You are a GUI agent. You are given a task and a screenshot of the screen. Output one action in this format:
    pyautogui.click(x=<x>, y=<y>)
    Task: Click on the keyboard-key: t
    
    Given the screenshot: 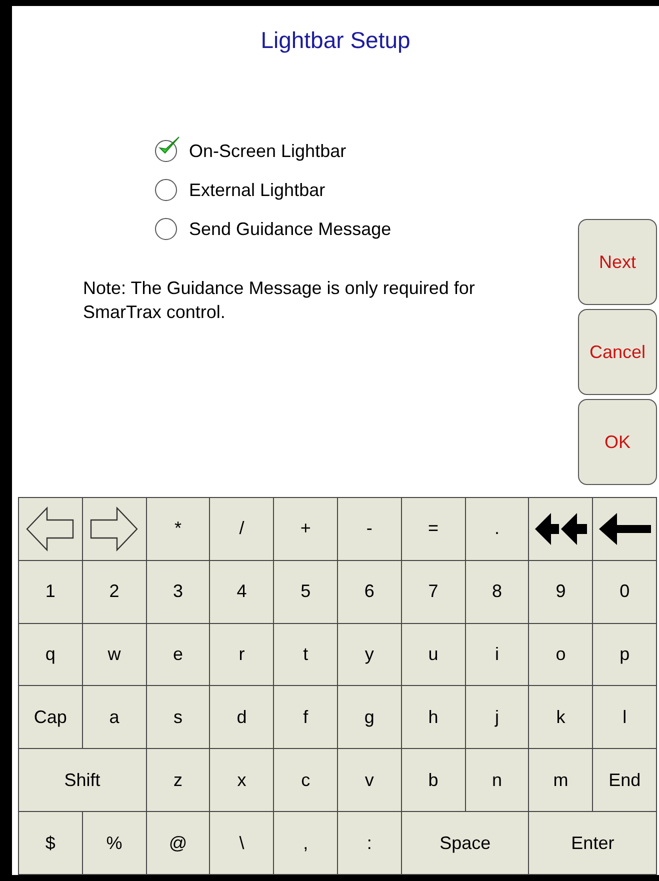 What is the action you would take?
    pyautogui.click(x=306, y=655)
    